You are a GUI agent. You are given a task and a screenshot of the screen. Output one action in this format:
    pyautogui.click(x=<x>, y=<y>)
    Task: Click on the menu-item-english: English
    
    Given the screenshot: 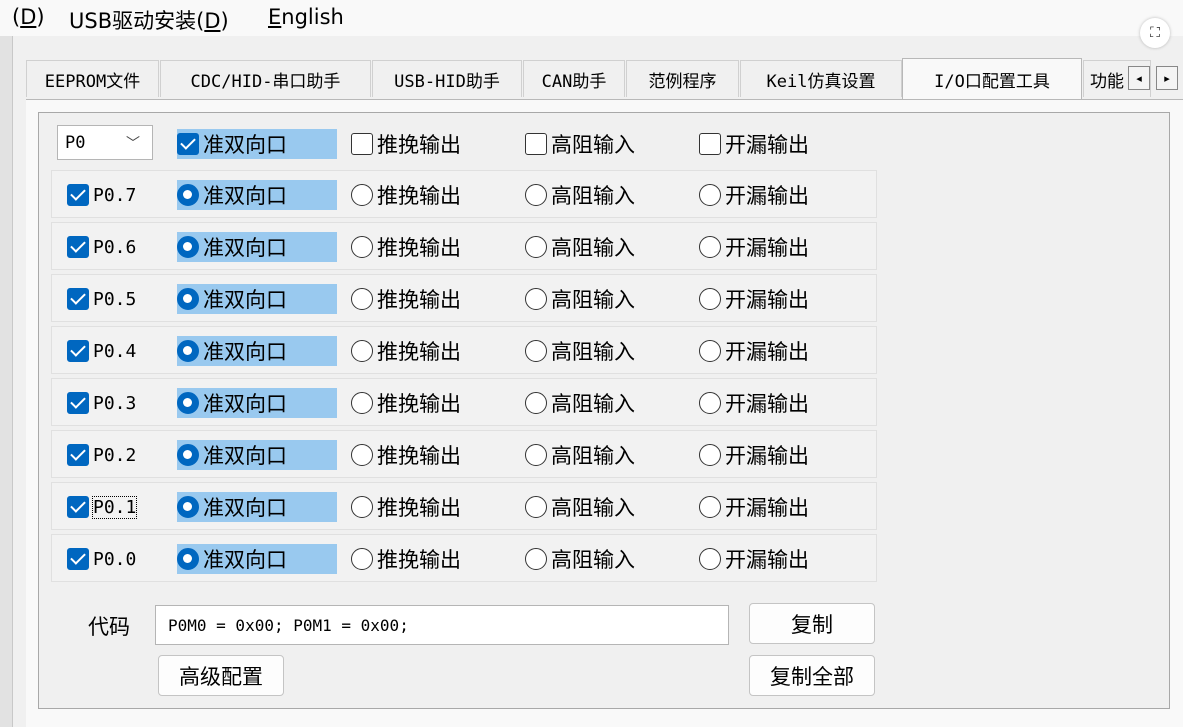 What is the action you would take?
    pyautogui.click(x=306, y=17)
    